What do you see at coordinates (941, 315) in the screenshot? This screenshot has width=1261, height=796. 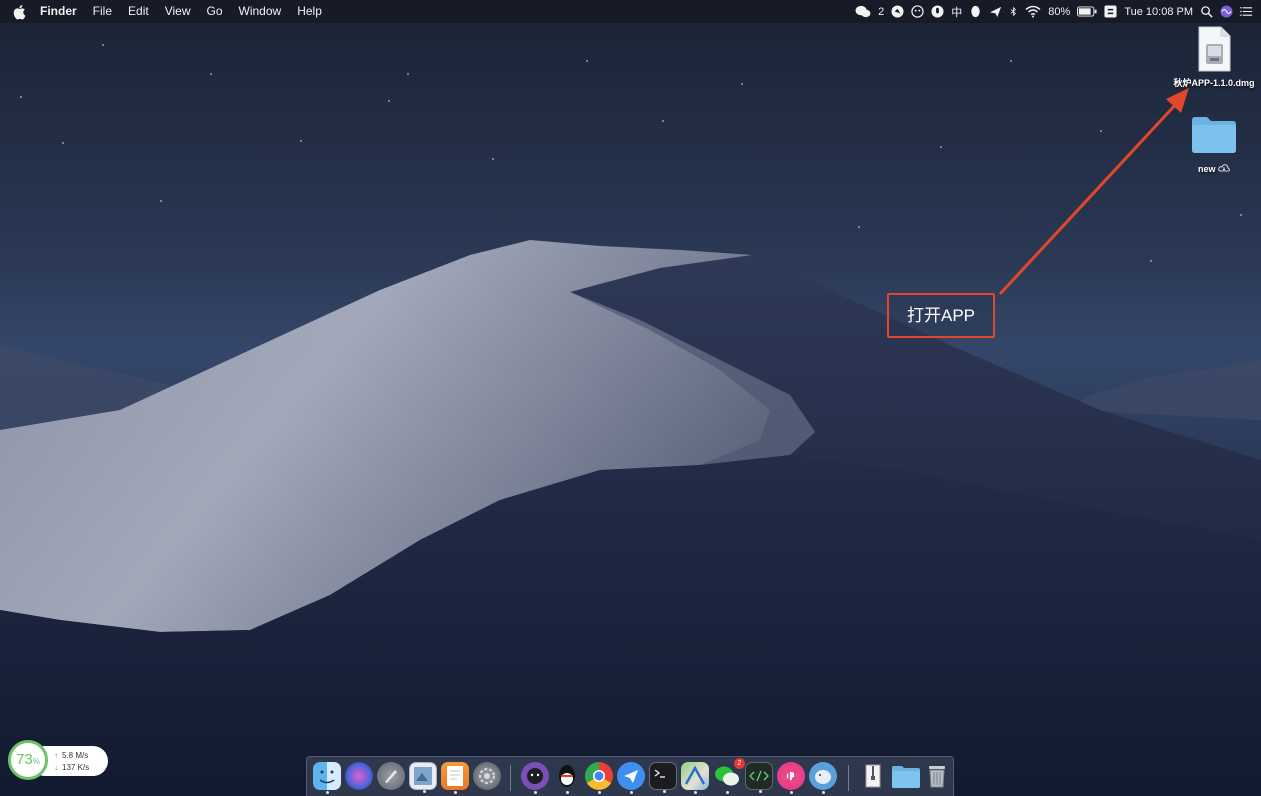 I see `annotation-label: 打开APP` at bounding box center [941, 315].